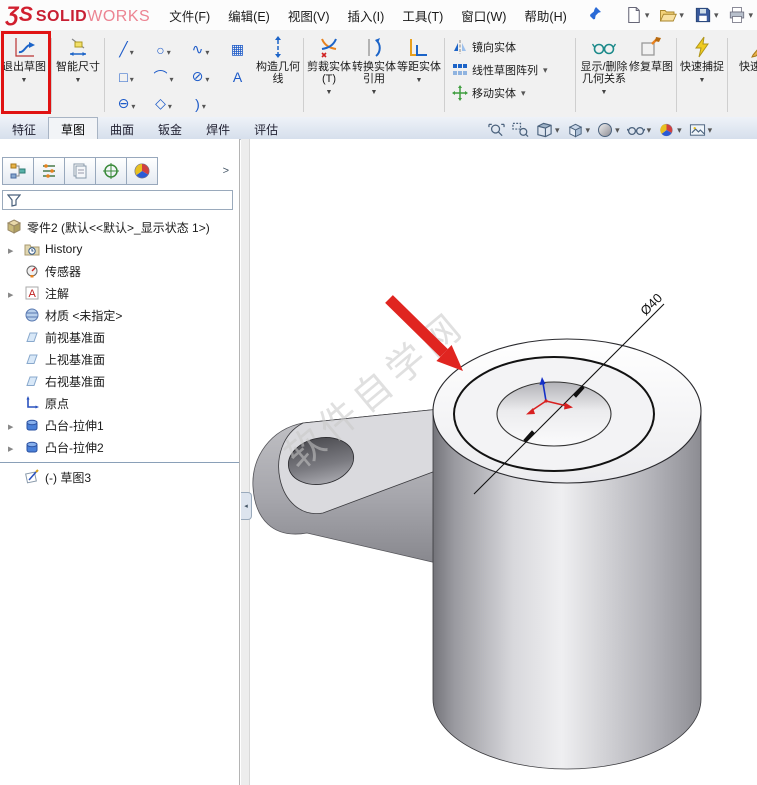 The height and width of the screenshot is (785, 757). What do you see at coordinates (119, 337) in the screenshot?
I see `tree-item-front-plane: 前视基准面` at bounding box center [119, 337].